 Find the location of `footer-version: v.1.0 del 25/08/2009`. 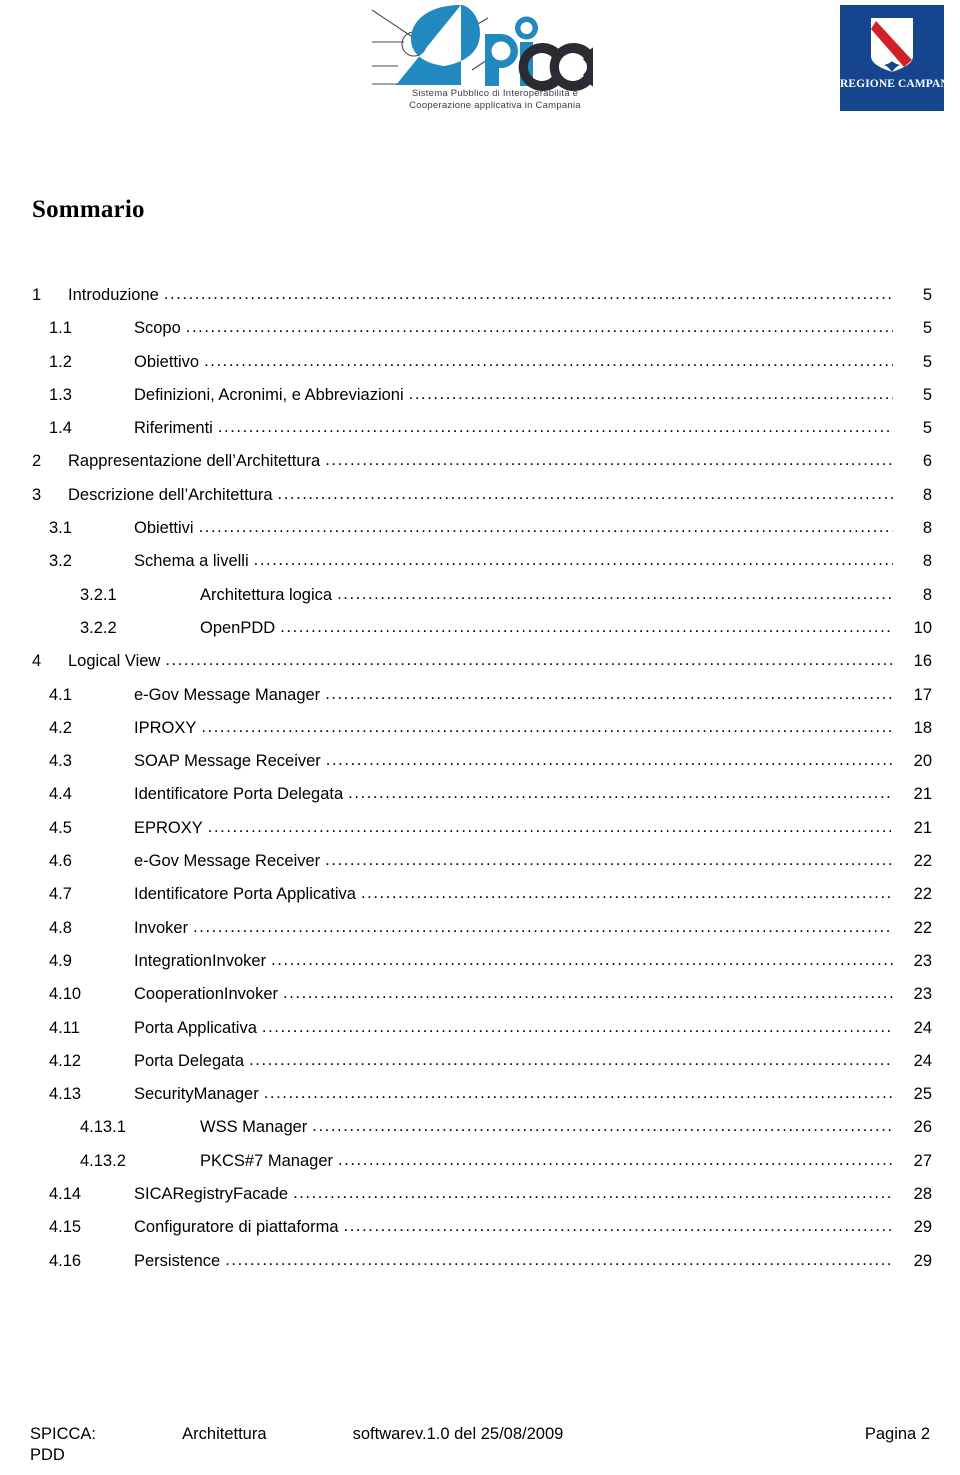

footer-version: v.1.0 del 25/08/2009 is located at coordinates (489, 1434).